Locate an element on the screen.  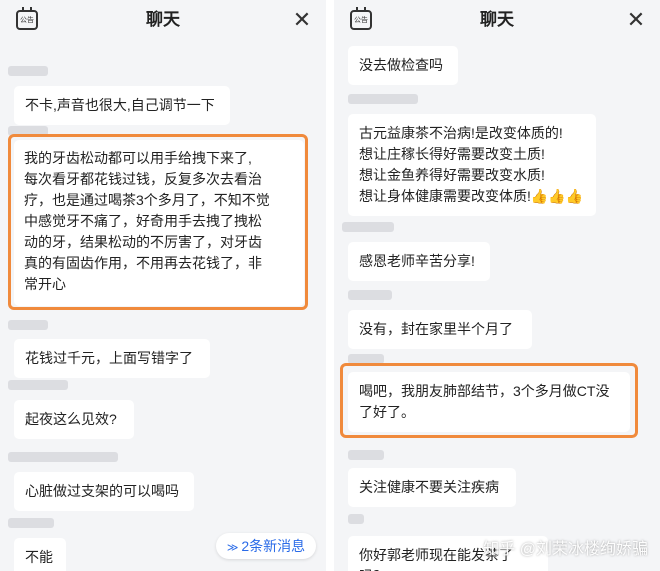
watermark: 知乎 @刘荣冰楼绚娇骗 is located at coordinates (565, 549).